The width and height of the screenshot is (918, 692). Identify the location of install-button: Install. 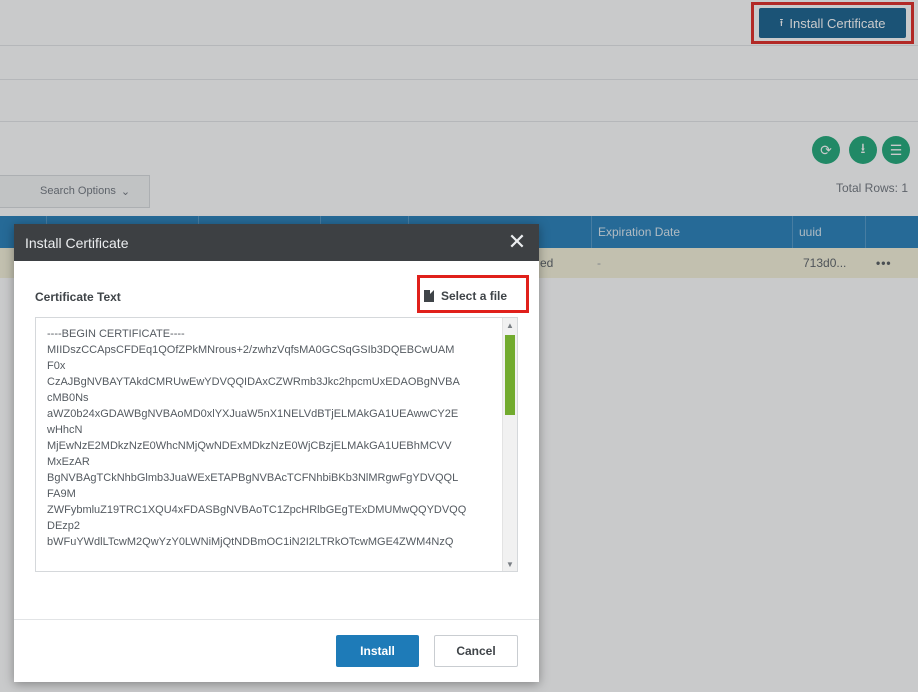
(377, 651).